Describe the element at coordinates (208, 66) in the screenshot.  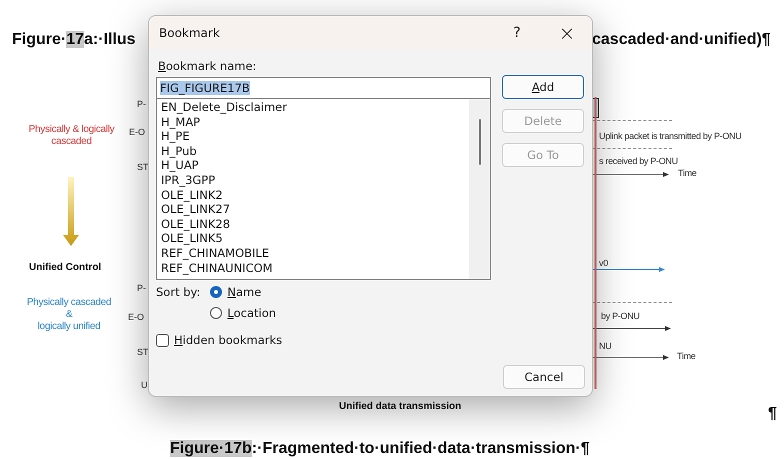
I see `field-label: Bookmark name:` at that location.